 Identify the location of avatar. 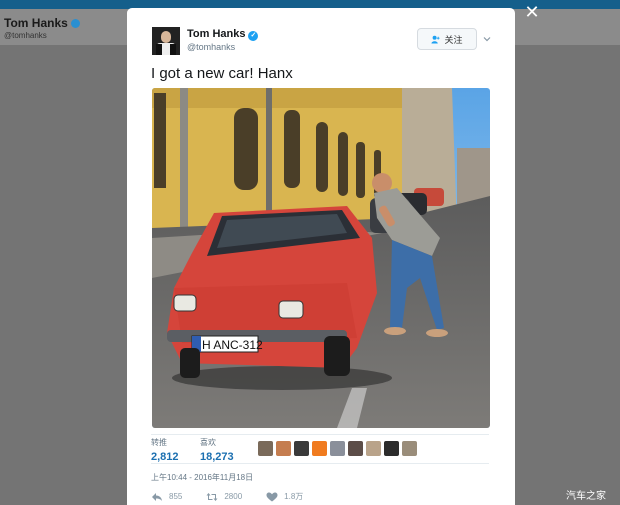
(166, 41).